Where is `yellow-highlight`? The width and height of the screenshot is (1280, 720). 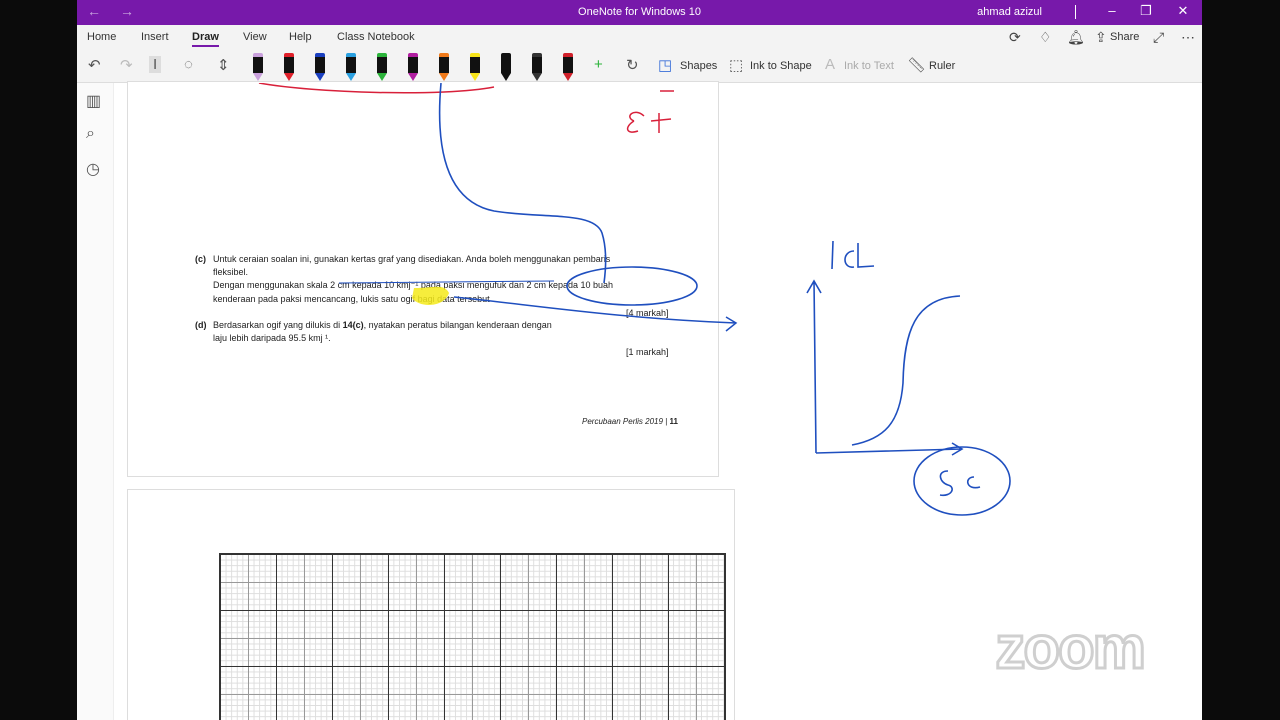
yellow-highlight is located at coordinates (430, 295).